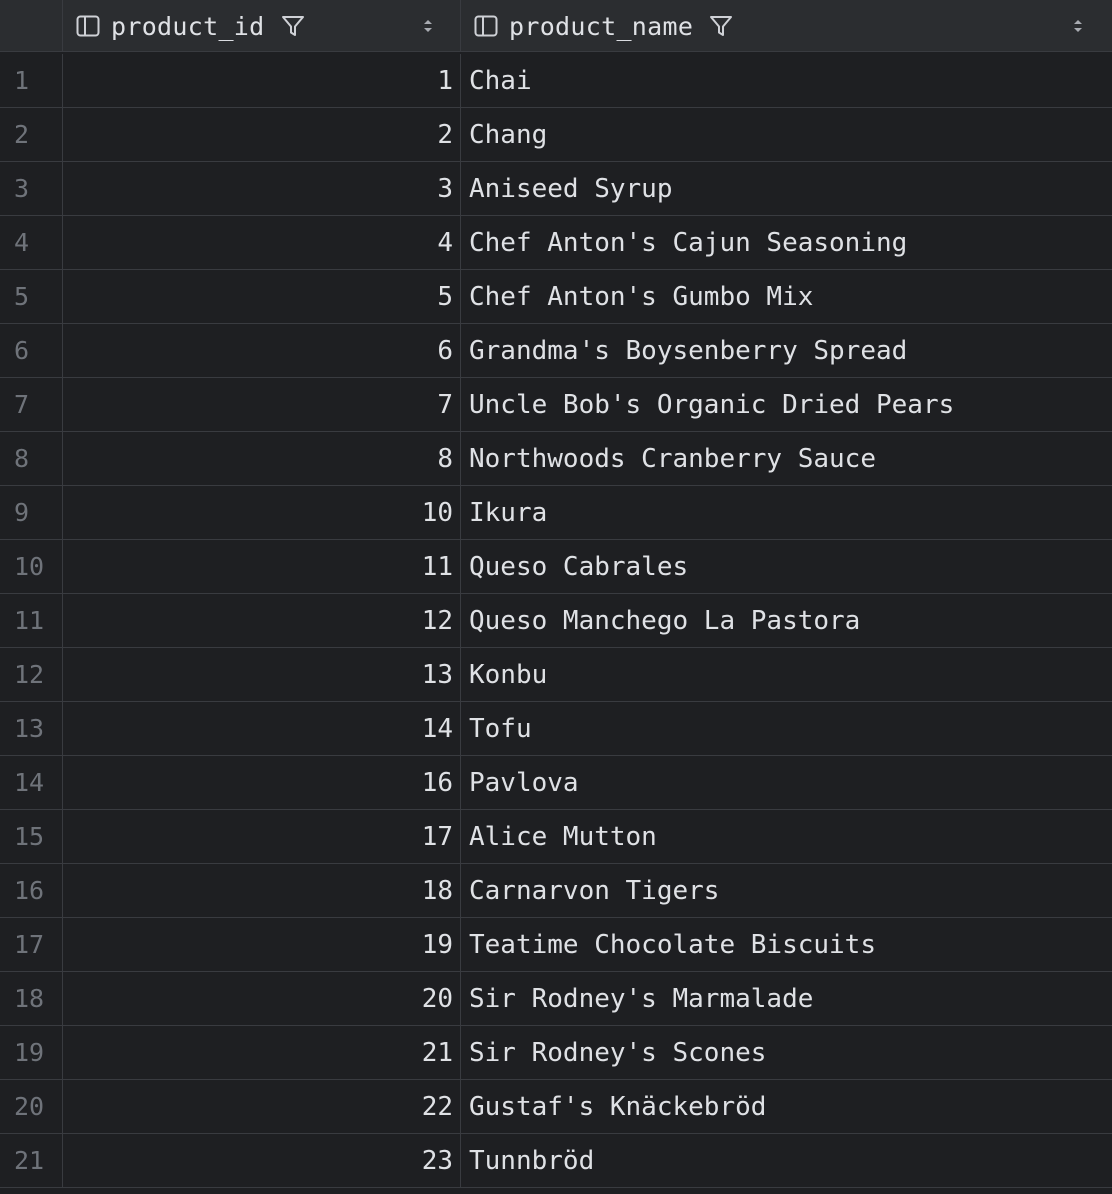 The image size is (1112, 1194). I want to click on cell-product-id: 7, so click(262, 404).